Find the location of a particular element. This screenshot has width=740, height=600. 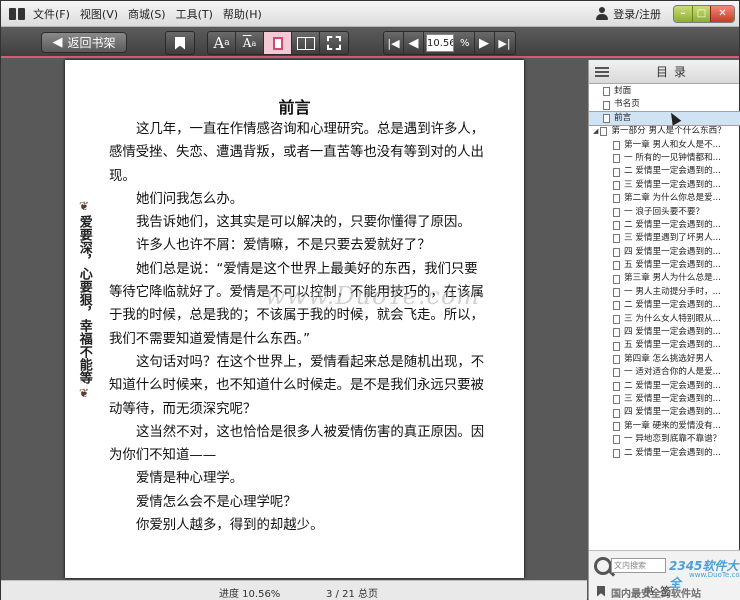

window-controls: – □ ✕ is located at coordinates (704, 13).